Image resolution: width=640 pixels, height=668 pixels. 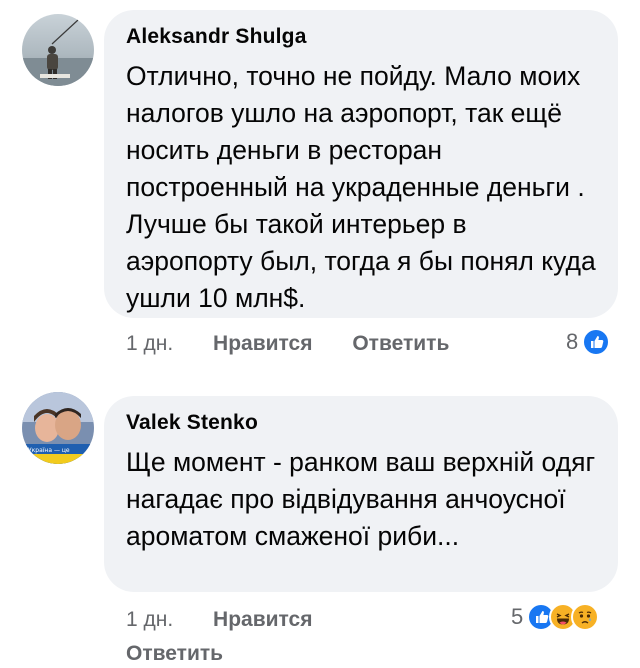 I want to click on avatar-aleksandr-shulga, so click(x=58, y=50).